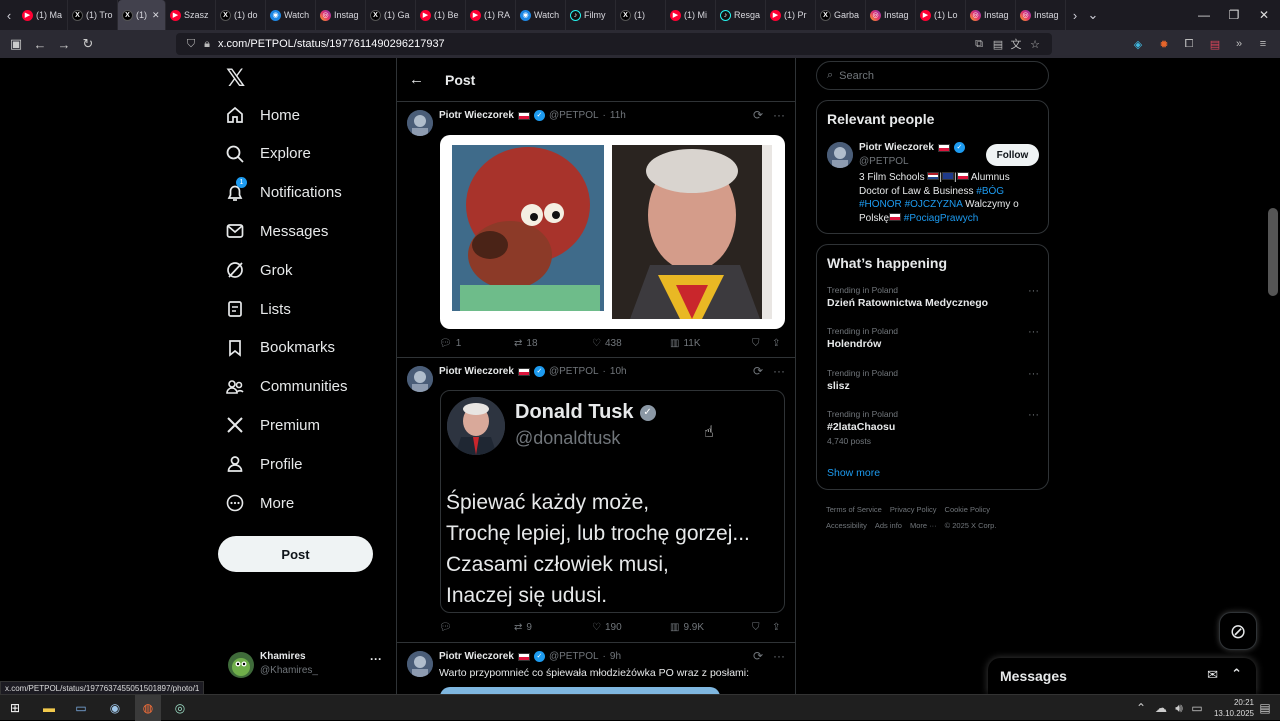 Image resolution: width=1280 pixels, height=721 pixels. What do you see at coordinates (49, 708) in the screenshot?
I see `file-explorer-icon: ▬` at bounding box center [49, 708].